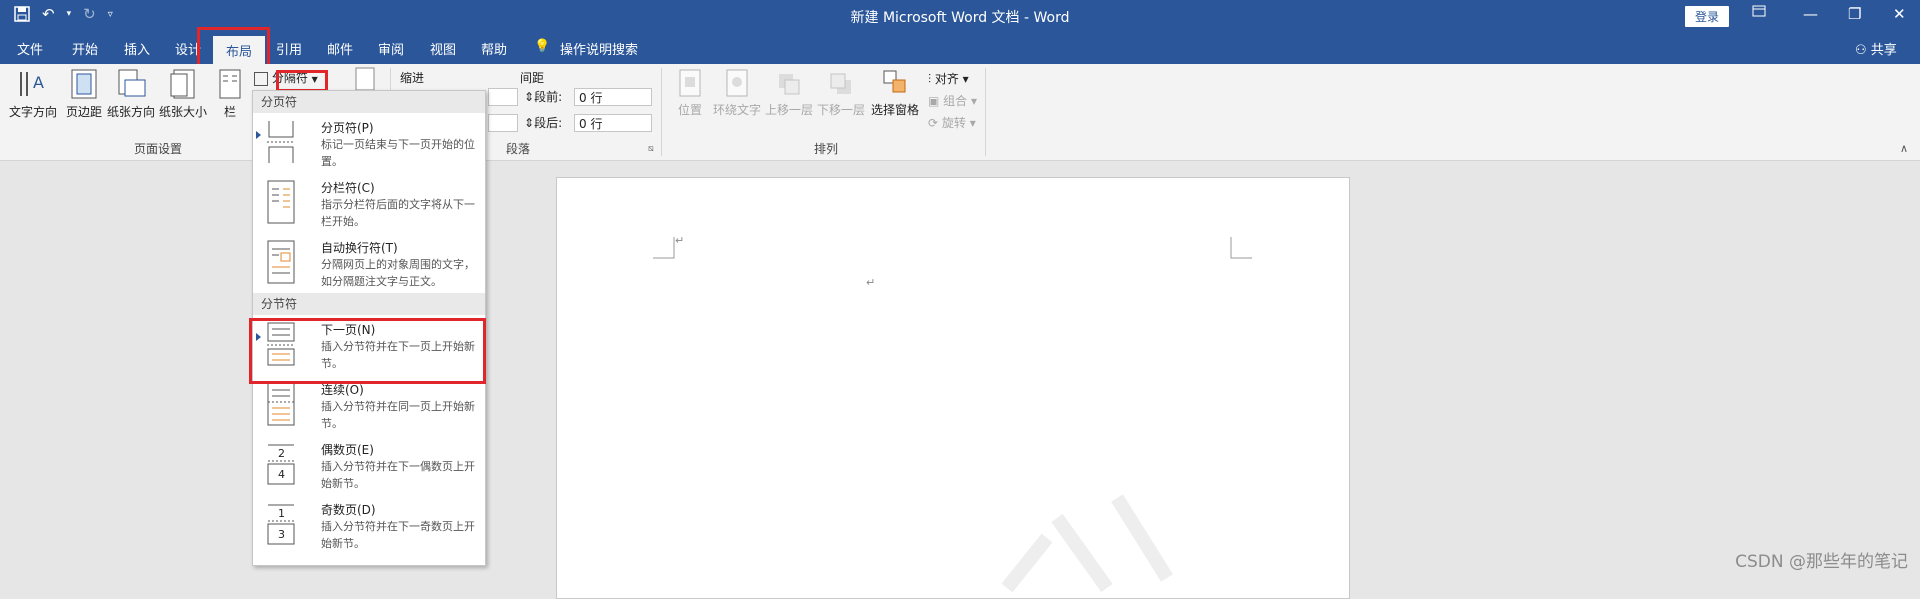 Image resolution: width=1920 pixels, height=599 pixels. What do you see at coordinates (651, 149) in the screenshot?
I see `paragraph-dialog-launcher-icon: ⧅` at bounding box center [651, 149].